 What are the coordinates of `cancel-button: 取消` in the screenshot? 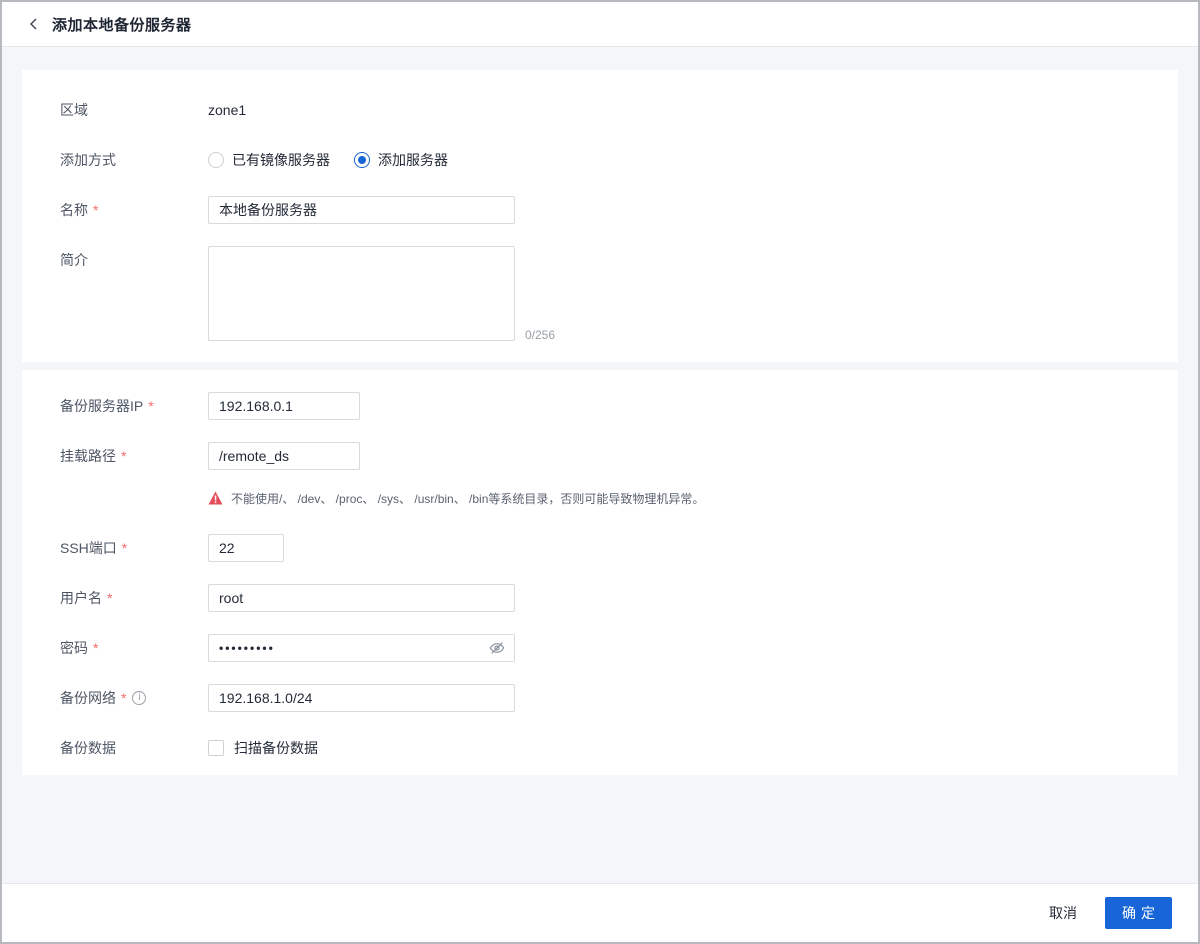 It's located at (1063, 913).